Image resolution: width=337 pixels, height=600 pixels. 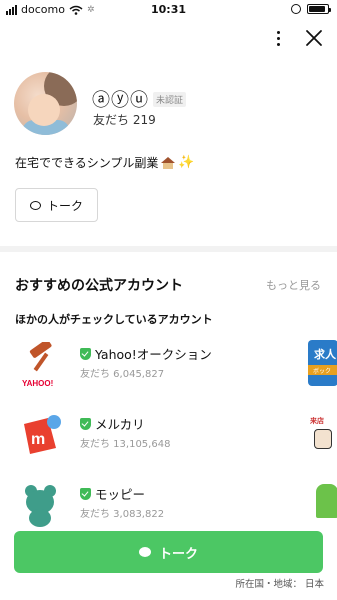 What do you see at coordinates (314, 38) in the screenshot?
I see `close-icon` at bounding box center [314, 38].